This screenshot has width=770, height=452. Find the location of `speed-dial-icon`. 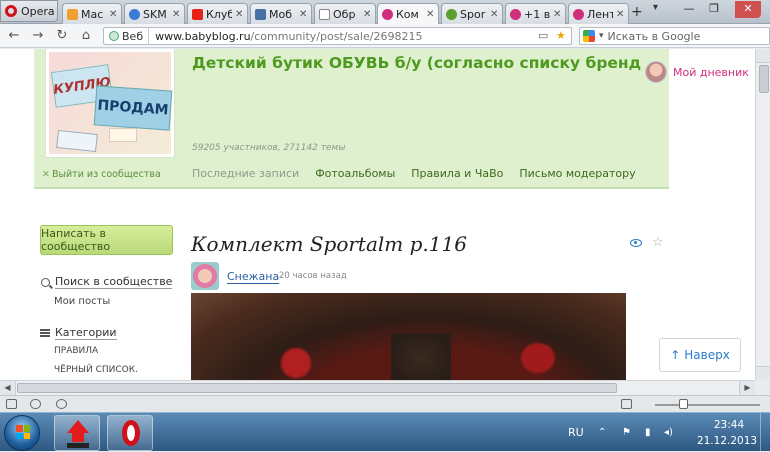

speed-dial-icon is located at coordinates (61, 404).